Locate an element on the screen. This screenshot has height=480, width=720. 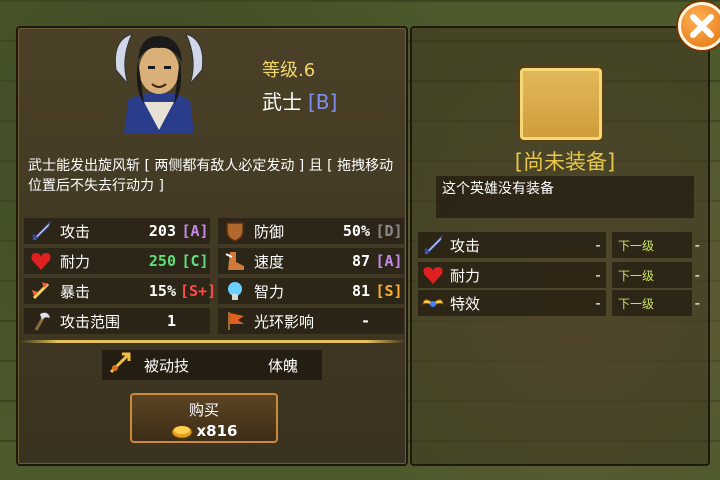
hero-name-row: 武士 [B] is located at coordinates (299, 100).